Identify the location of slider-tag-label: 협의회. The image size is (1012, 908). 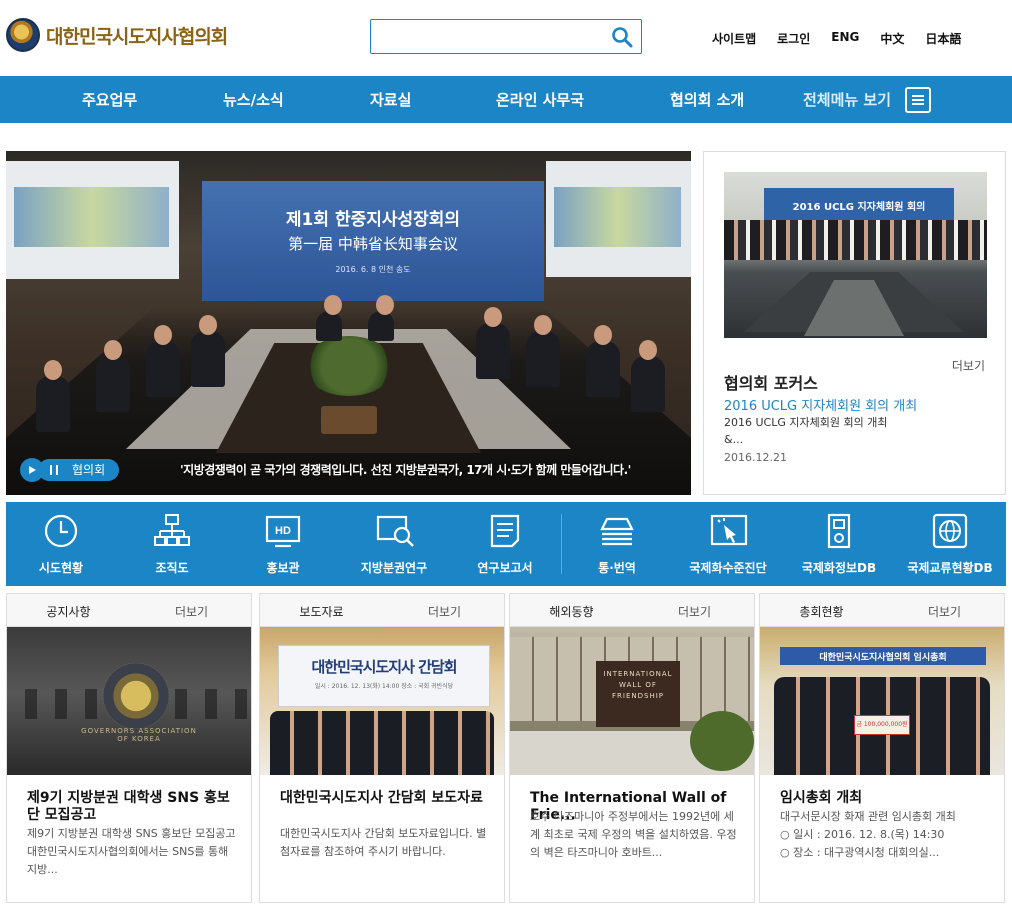
(89, 470).